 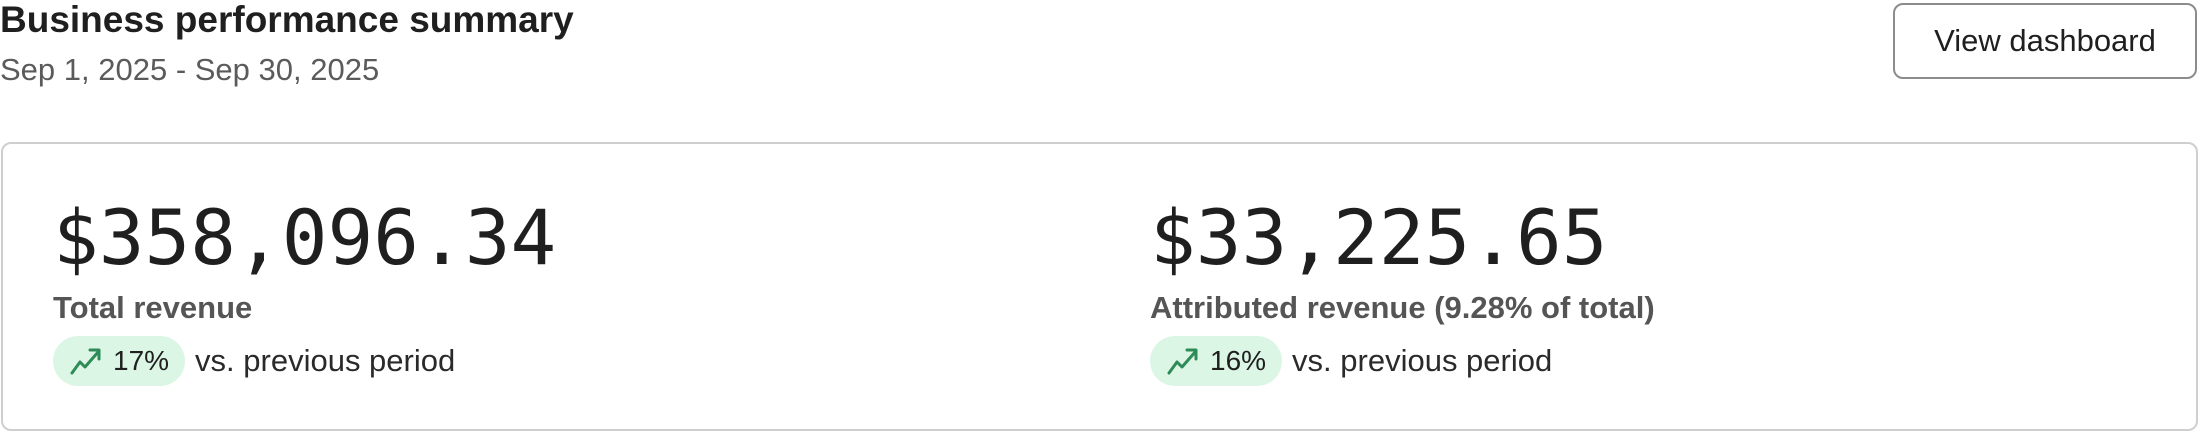 What do you see at coordinates (1379, 237) in the screenshot?
I see `metric-value: $33,225.65` at bounding box center [1379, 237].